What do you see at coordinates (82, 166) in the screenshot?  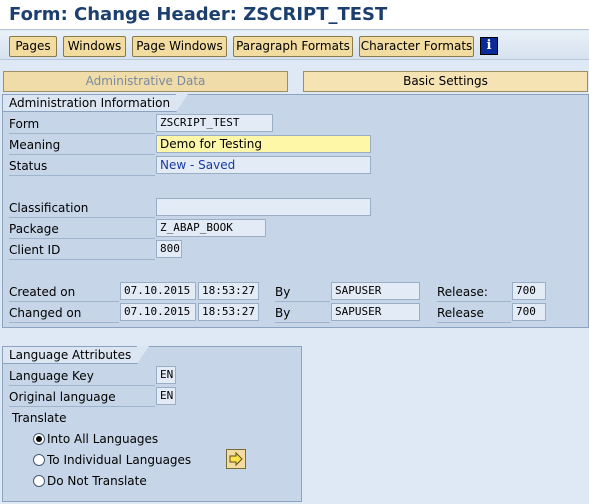 I see `status-label: Status` at bounding box center [82, 166].